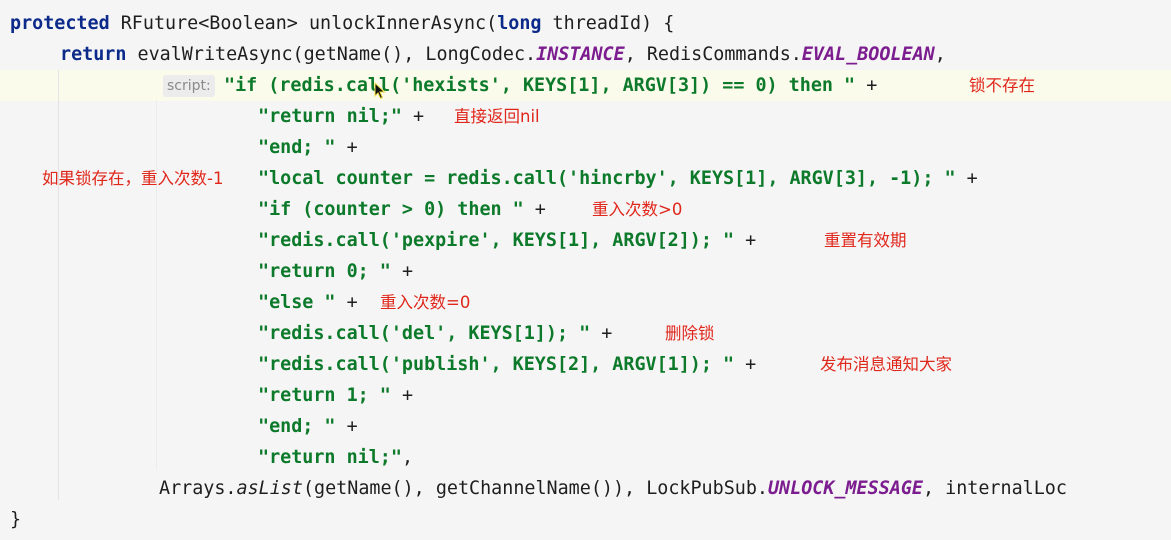 The width and height of the screenshot is (1171, 540). What do you see at coordinates (269, 488) in the screenshot?
I see `static-method: asList` at bounding box center [269, 488].